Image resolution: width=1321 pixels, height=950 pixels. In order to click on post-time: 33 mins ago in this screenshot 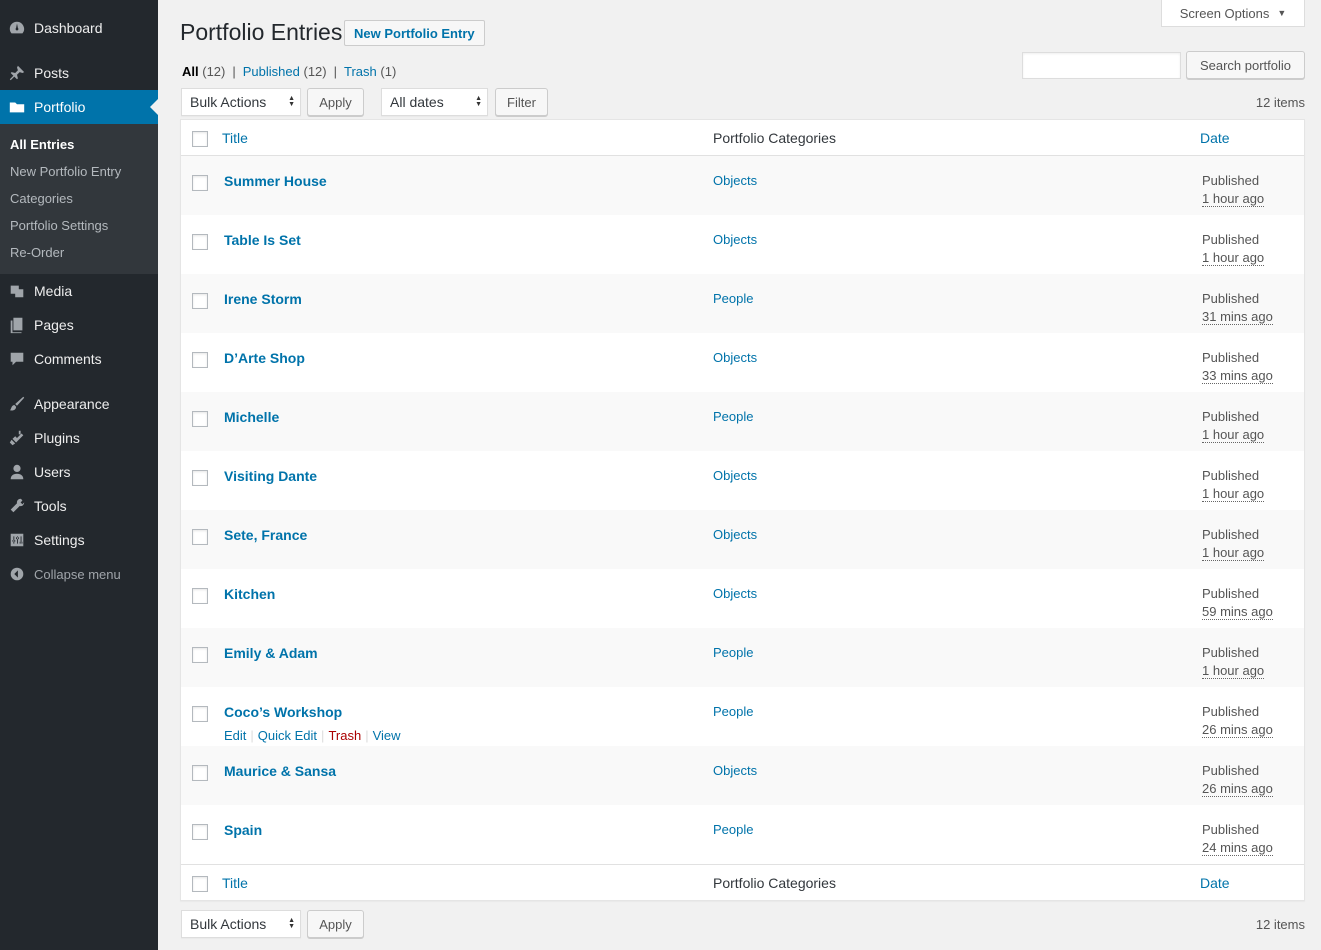, I will do `click(1237, 376)`.